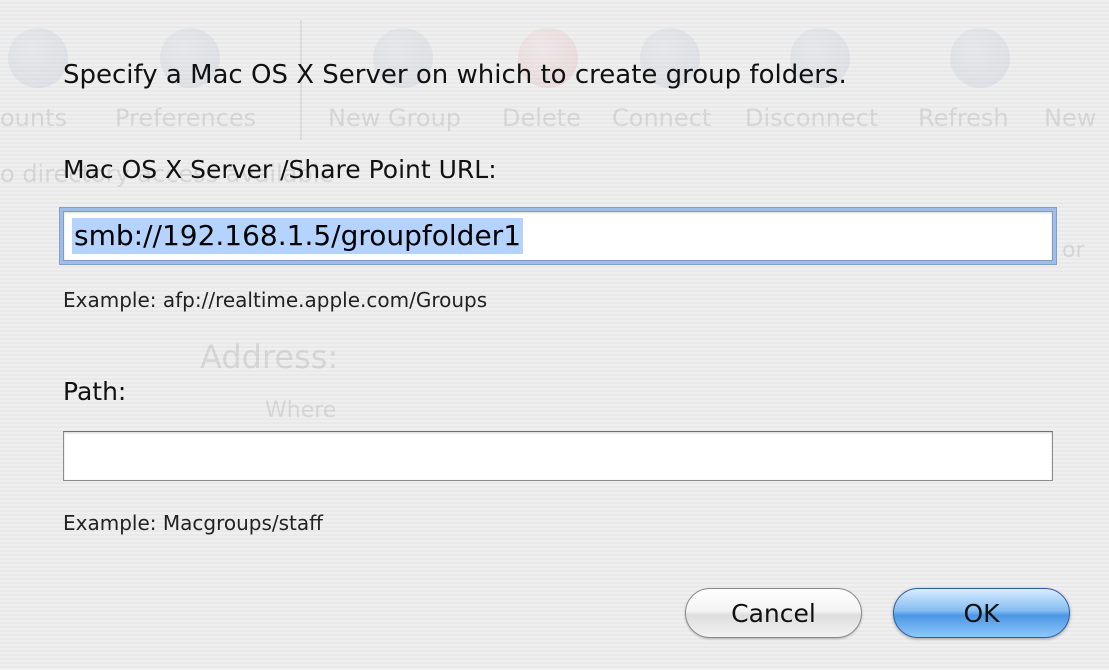 This screenshot has width=1109, height=670. What do you see at coordinates (812, 118) in the screenshot?
I see `toolbar-label-disconnect: Disconnect` at bounding box center [812, 118].